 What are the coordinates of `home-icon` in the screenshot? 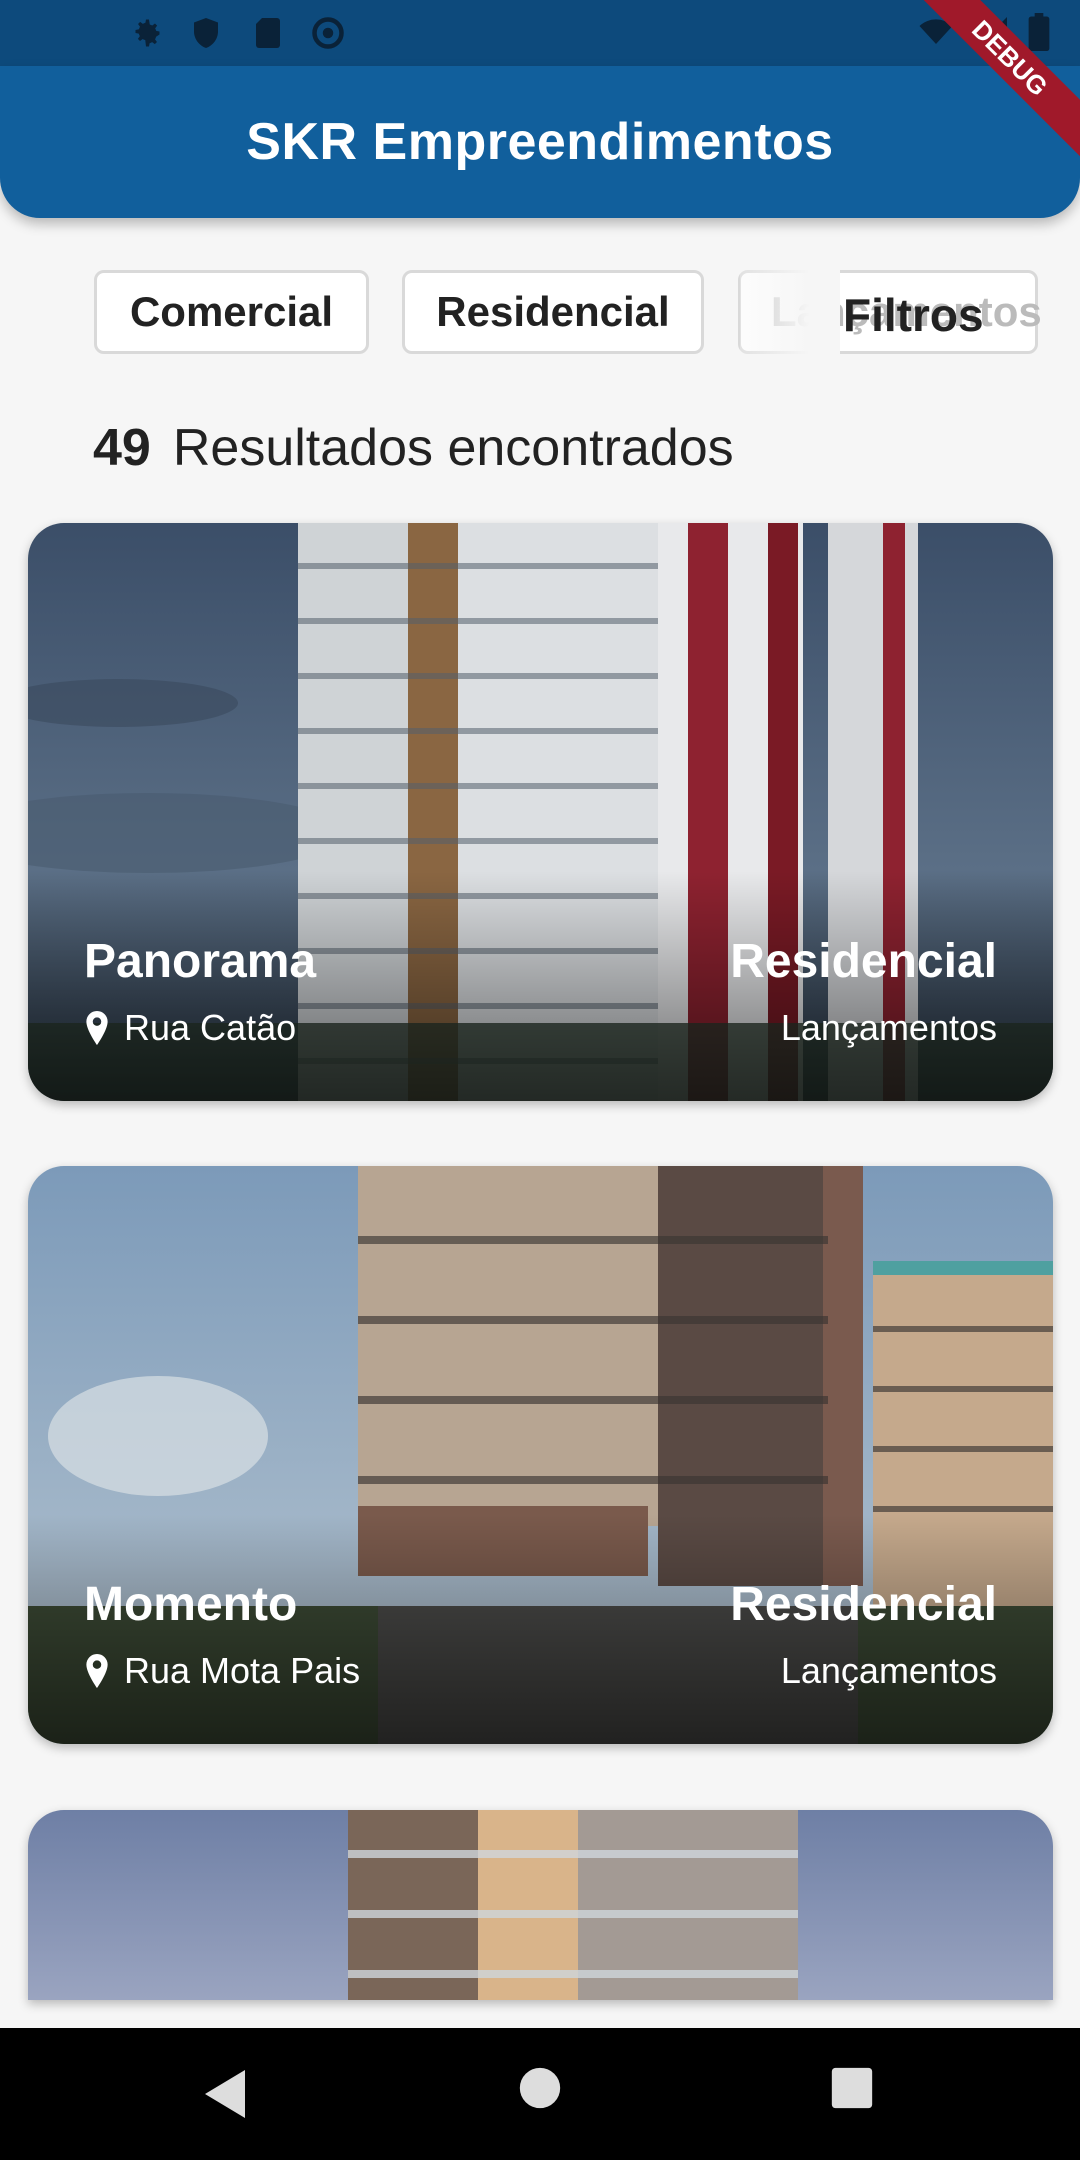 It's located at (540, 2088).